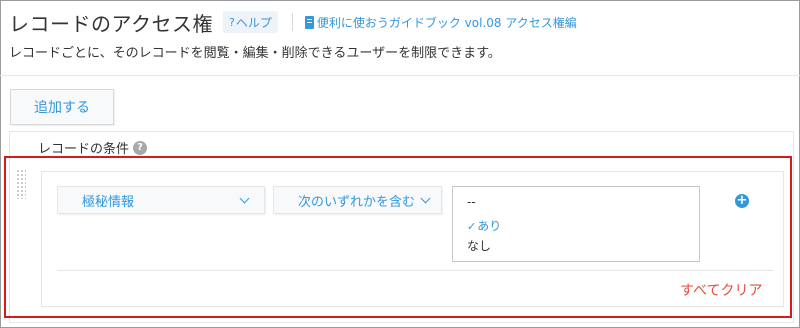 This screenshot has height=328, width=800. What do you see at coordinates (489, 226) in the screenshot?
I see `option-label: あり` at bounding box center [489, 226].